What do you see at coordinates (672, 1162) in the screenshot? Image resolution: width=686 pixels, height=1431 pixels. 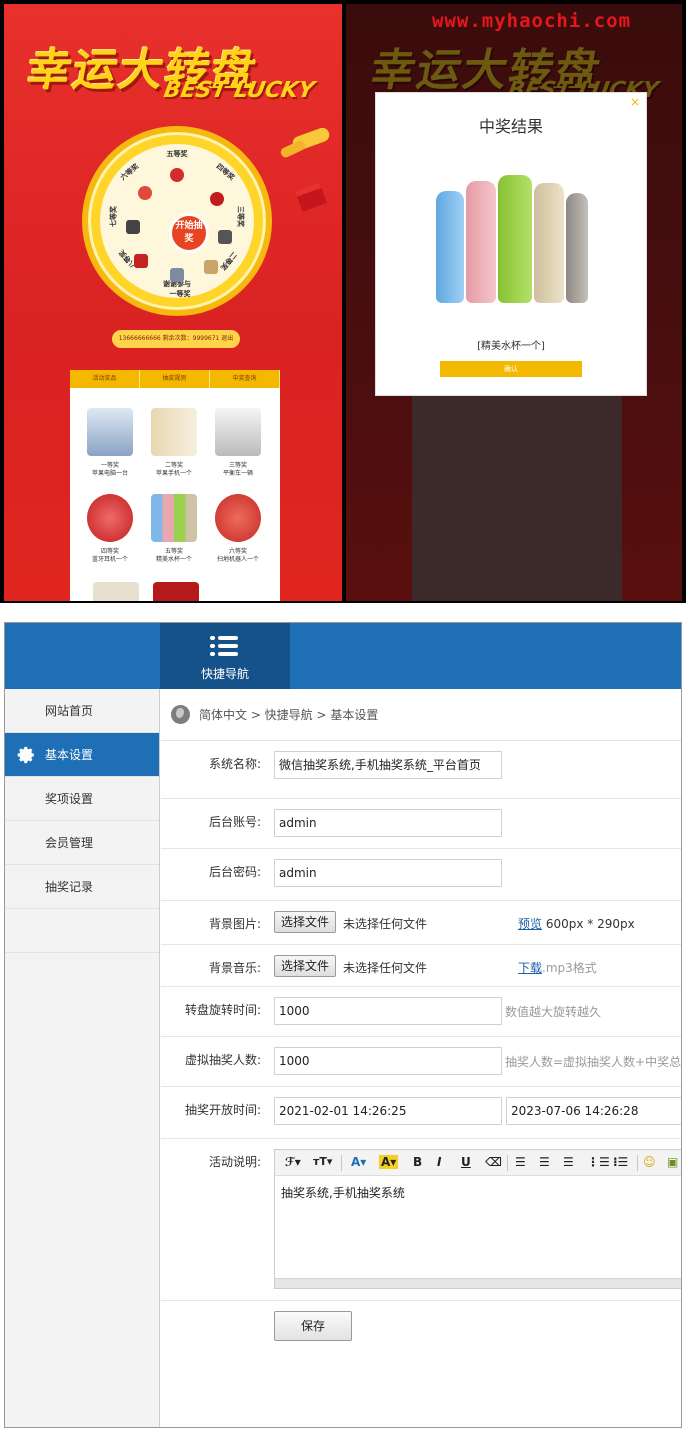 I see `image-icon: ▣` at bounding box center [672, 1162].